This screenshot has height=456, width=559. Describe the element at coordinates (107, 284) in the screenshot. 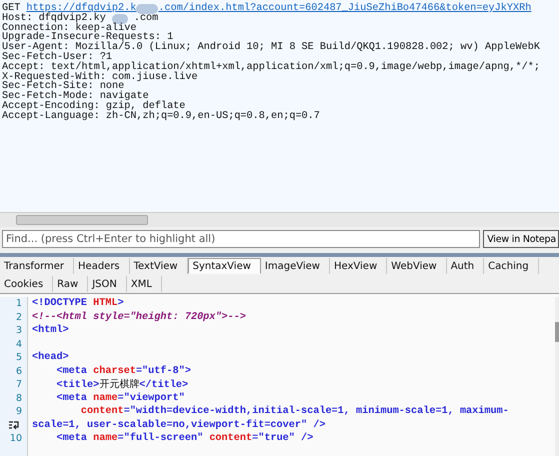

I see `tab: JSON` at that location.